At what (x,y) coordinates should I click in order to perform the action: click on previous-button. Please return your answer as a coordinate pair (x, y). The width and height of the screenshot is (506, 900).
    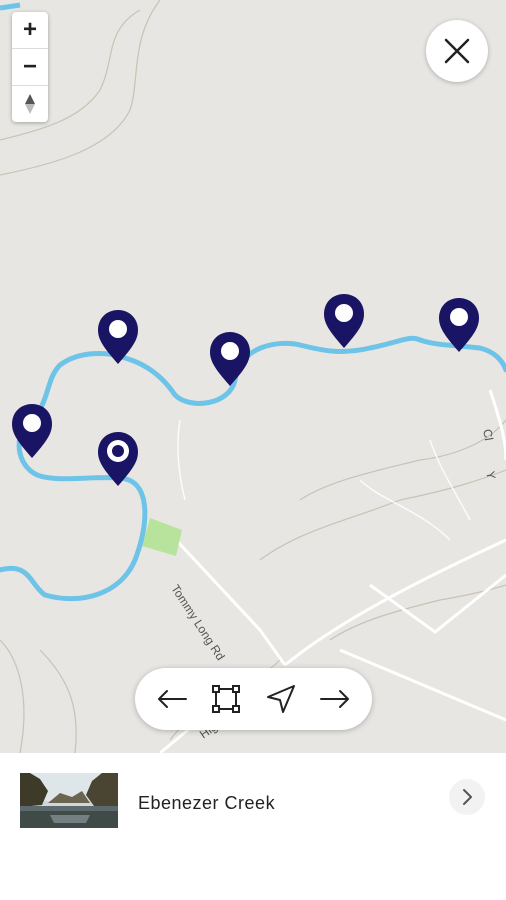
    Looking at the image, I should click on (172, 699).